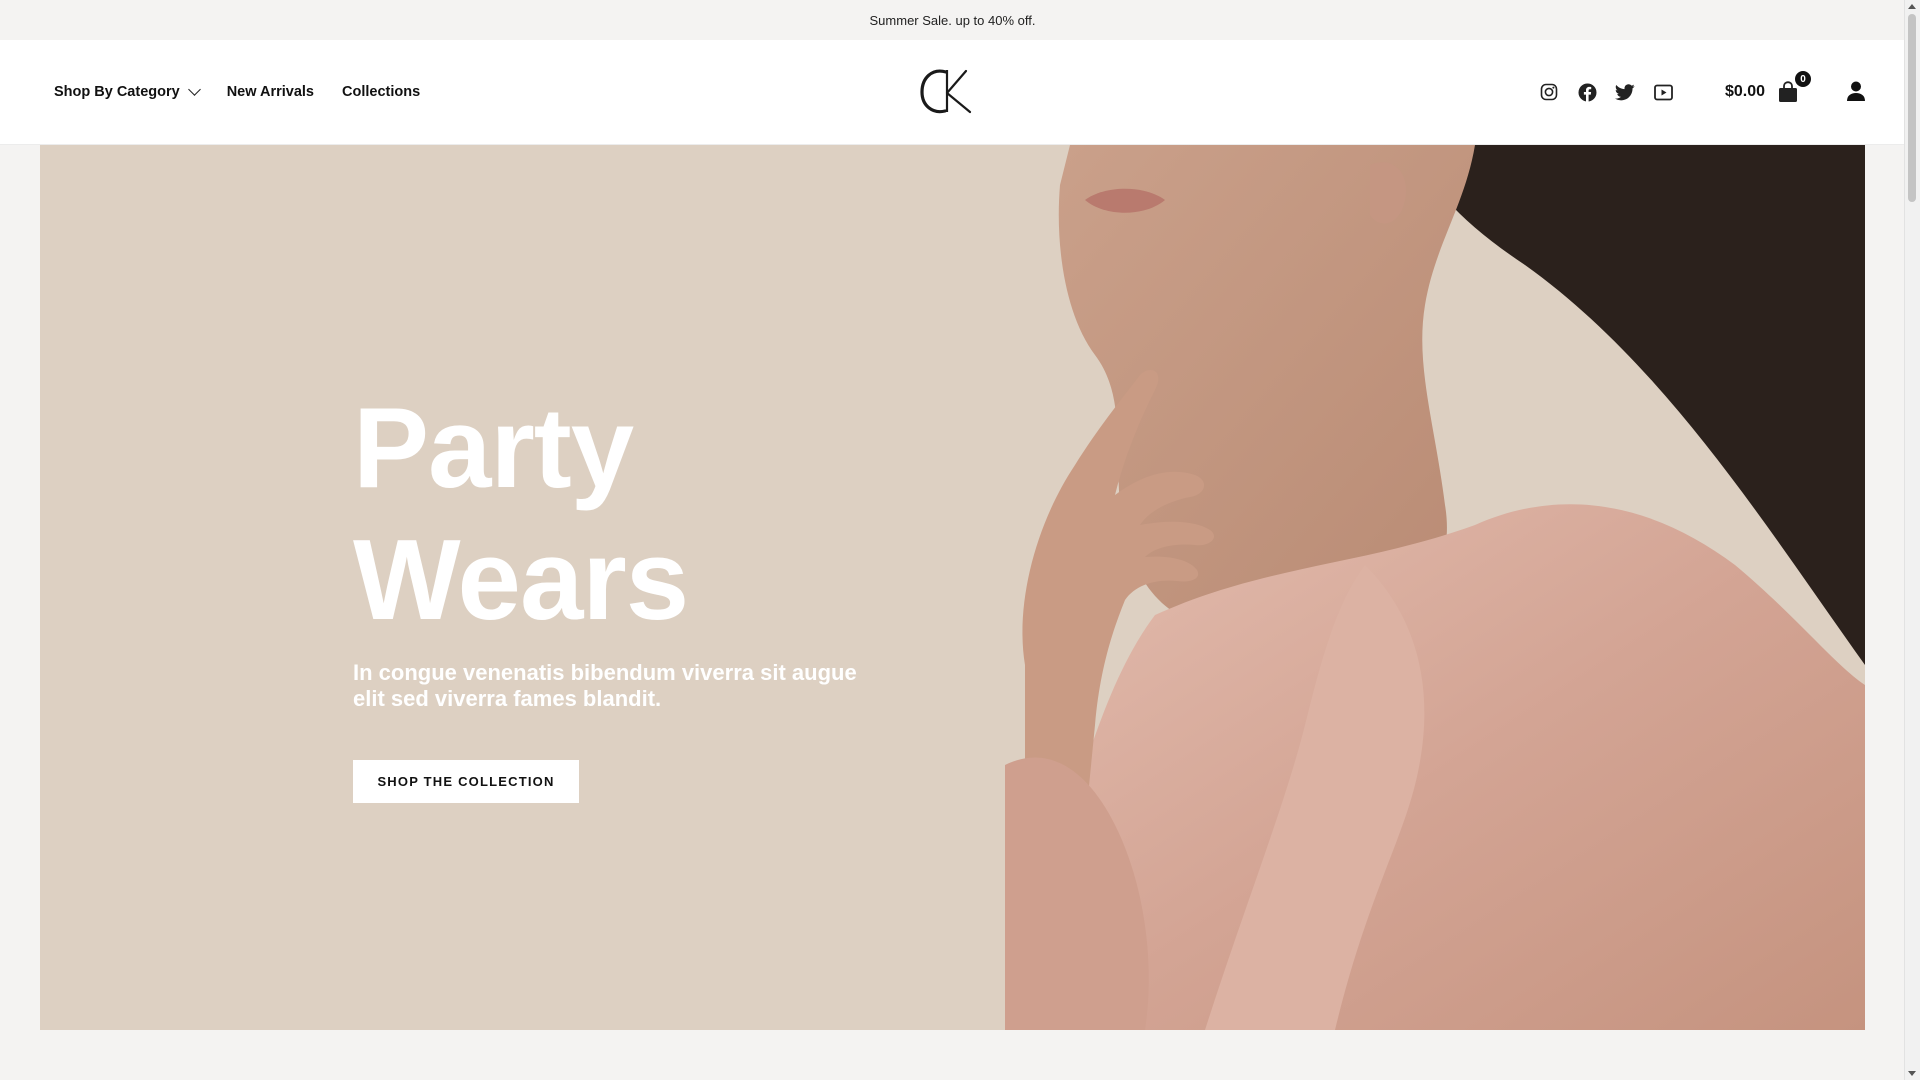 The height and width of the screenshot is (1080, 1920). Describe the element at coordinates (194, 89) in the screenshot. I see `chevron-down-icon` at that location.